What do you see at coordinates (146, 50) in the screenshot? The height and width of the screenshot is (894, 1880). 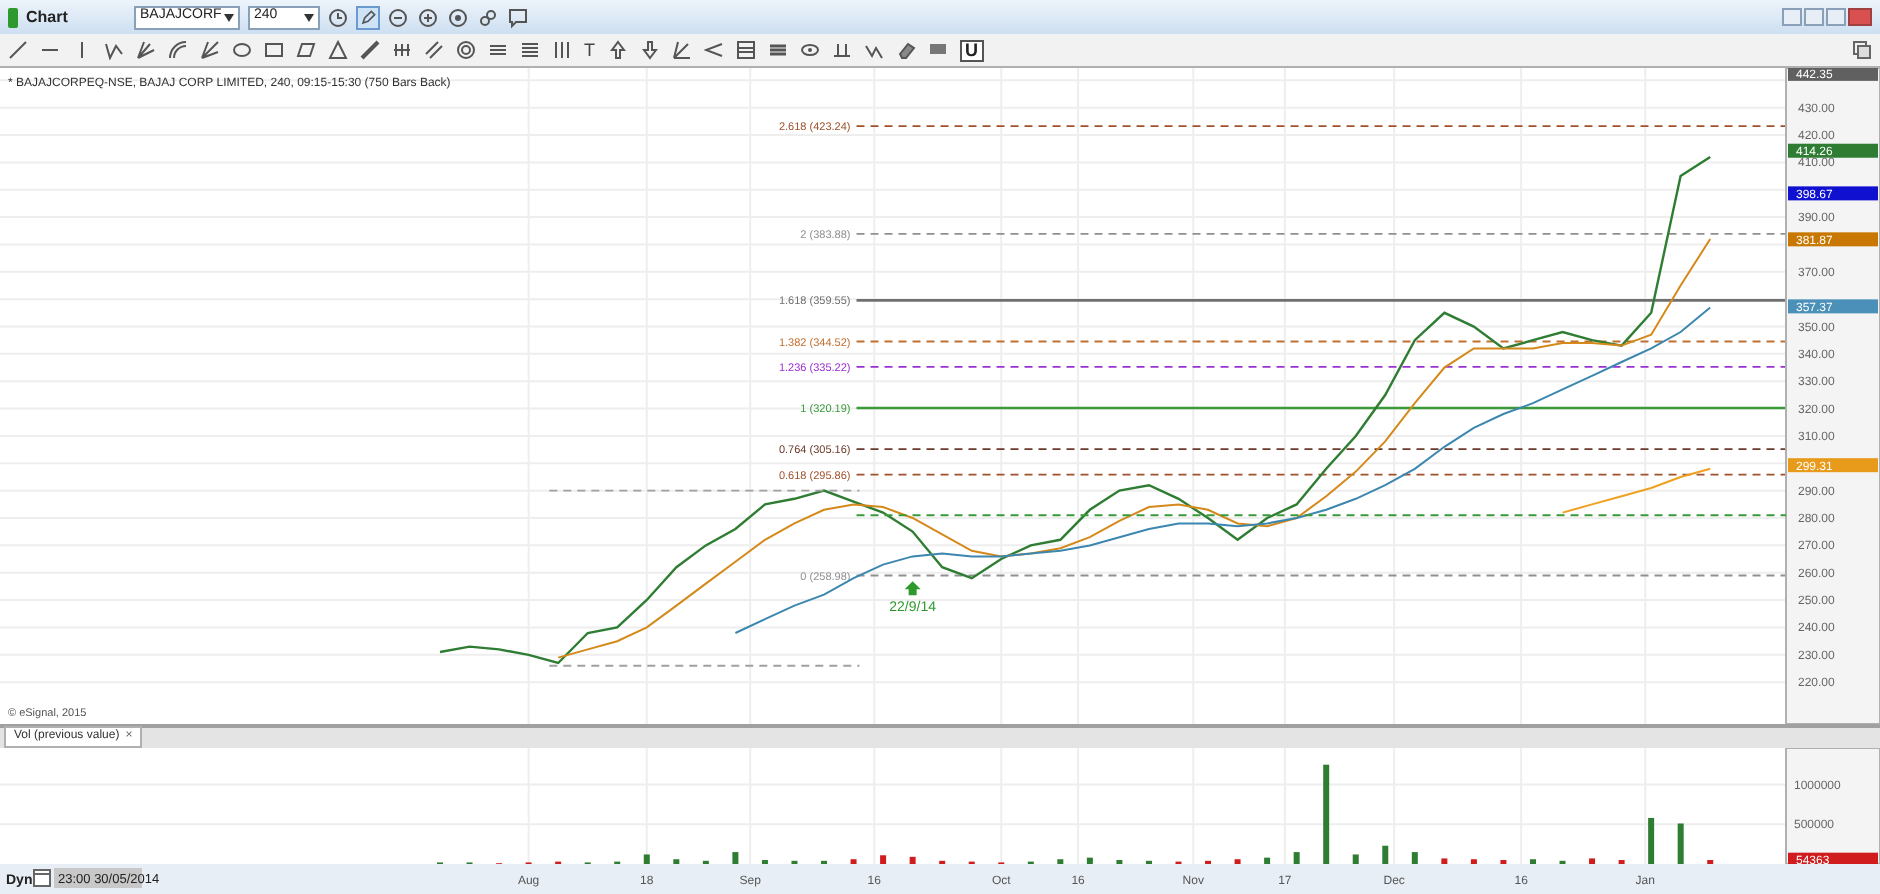 I see `pitchfork-icon` at bounding box center [146, 50].